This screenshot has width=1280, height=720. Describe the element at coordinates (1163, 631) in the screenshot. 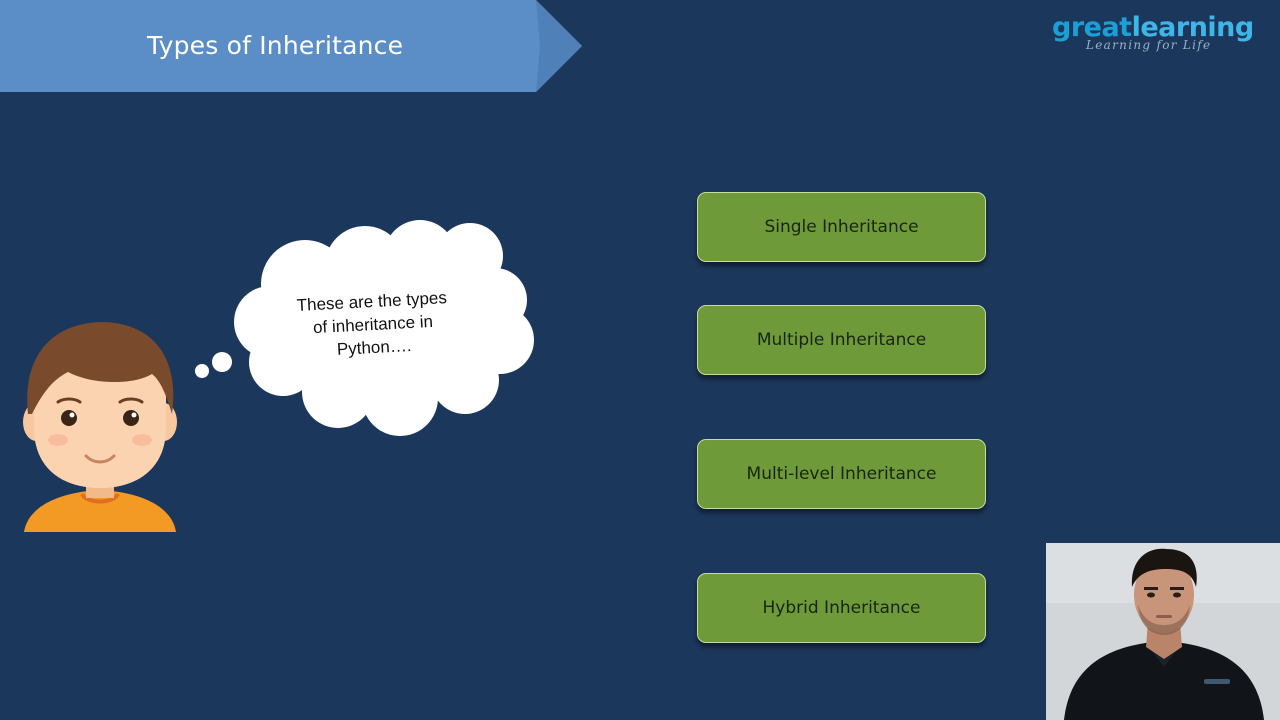

I see `presenter-webcam-video` at that location.